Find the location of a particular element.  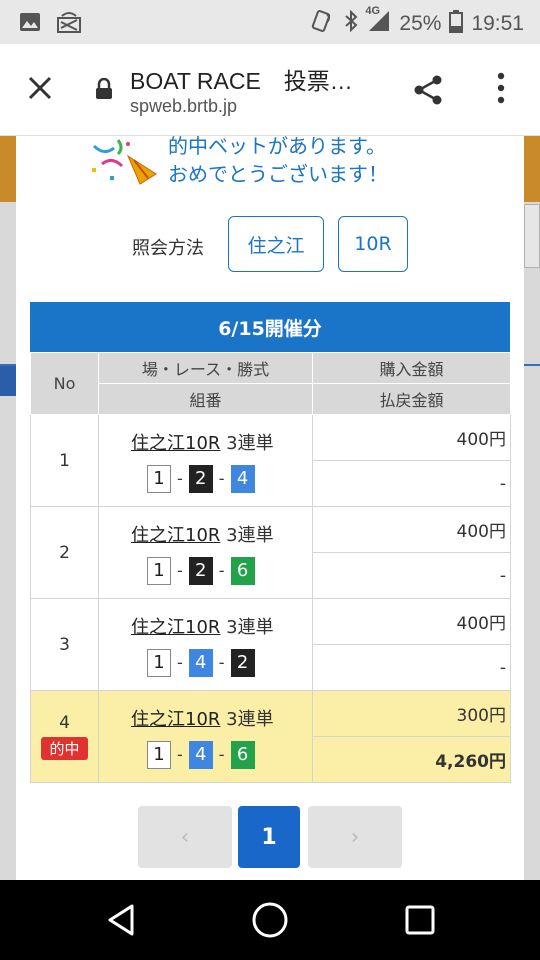

pagination: ‹ 1 › is located at coordinates (270, 837).